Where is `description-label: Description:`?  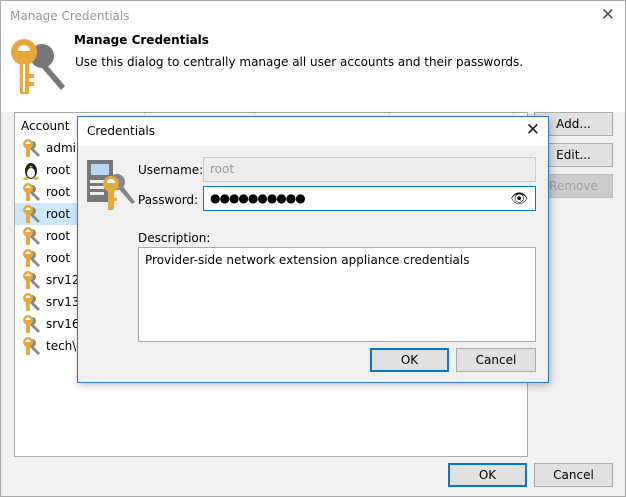 description-label: Description: is located at coordinates (174, 238).